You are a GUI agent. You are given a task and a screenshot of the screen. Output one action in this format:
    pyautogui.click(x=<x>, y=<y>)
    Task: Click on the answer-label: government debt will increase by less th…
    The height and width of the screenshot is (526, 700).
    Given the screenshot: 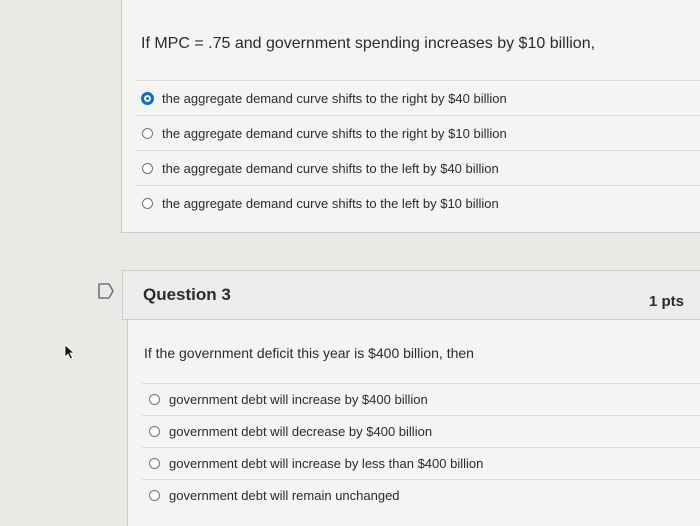 What is the action you would take?
    pyautogui.click(x=326, y=463)
    